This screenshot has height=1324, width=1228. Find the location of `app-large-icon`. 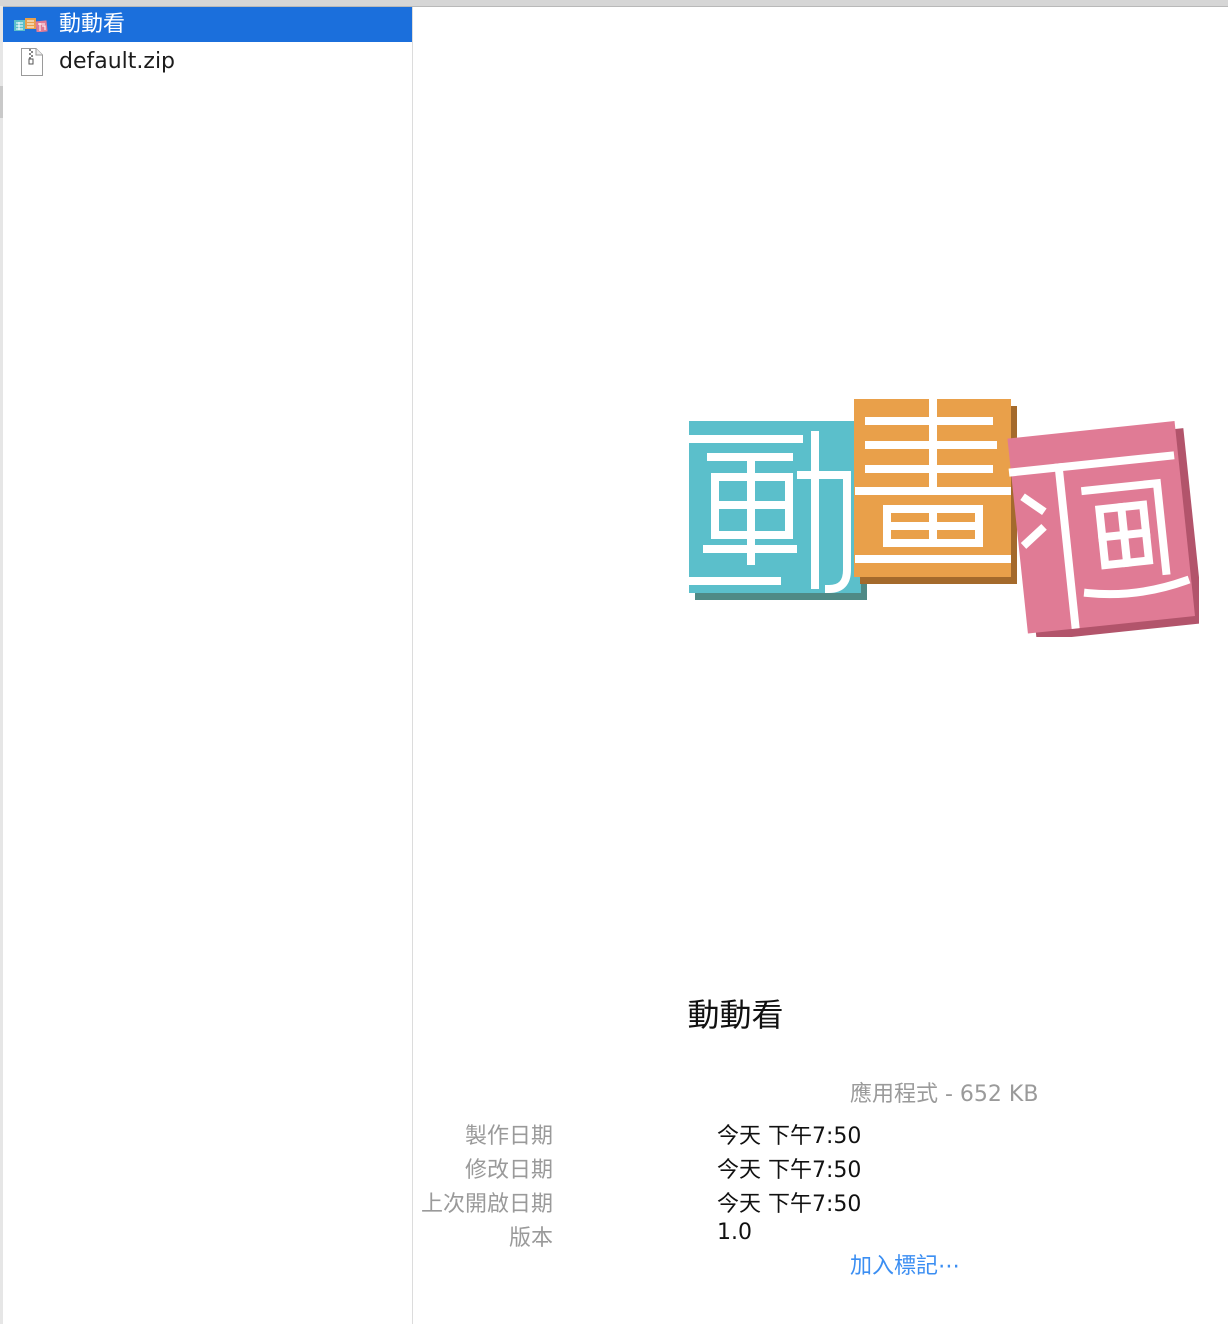

app-large-icon is located at coordinates (944, 516).